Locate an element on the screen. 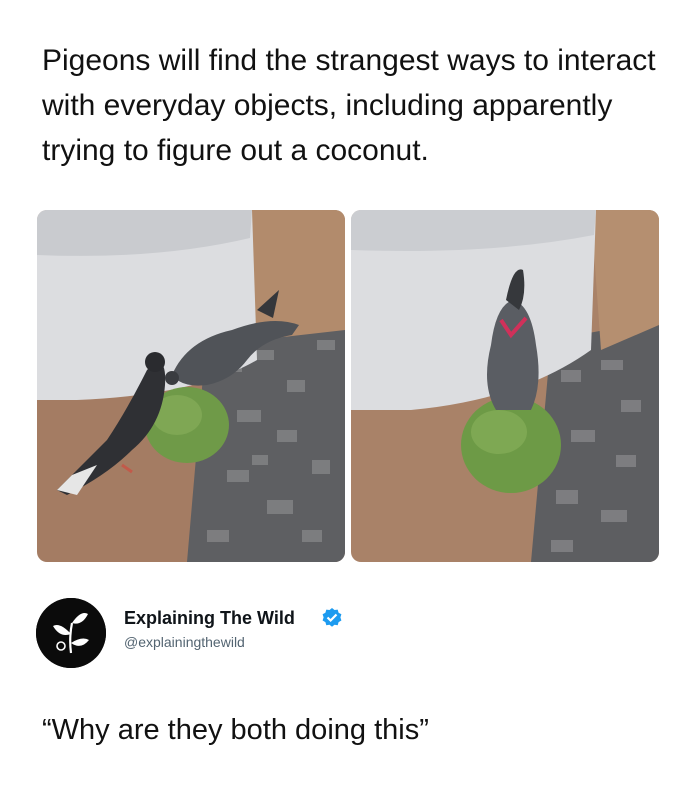 The width and height of the screenshot is (700, 794). leaf-sprout-icon is located at coordinates (71, 633).